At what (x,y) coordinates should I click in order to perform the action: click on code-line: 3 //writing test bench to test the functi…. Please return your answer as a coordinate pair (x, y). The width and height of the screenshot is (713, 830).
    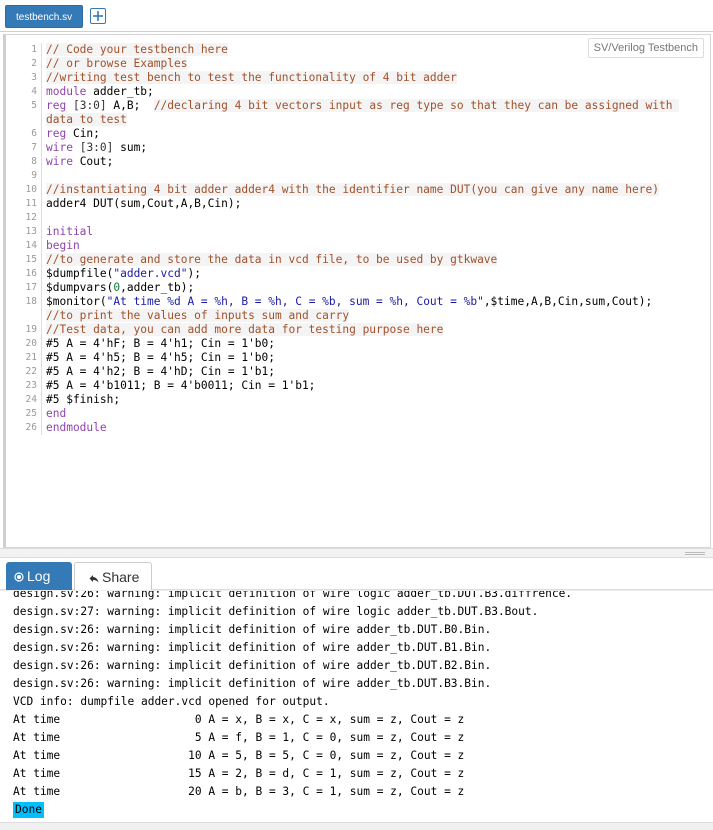
    Looking at the image, I should click on (350, 78).